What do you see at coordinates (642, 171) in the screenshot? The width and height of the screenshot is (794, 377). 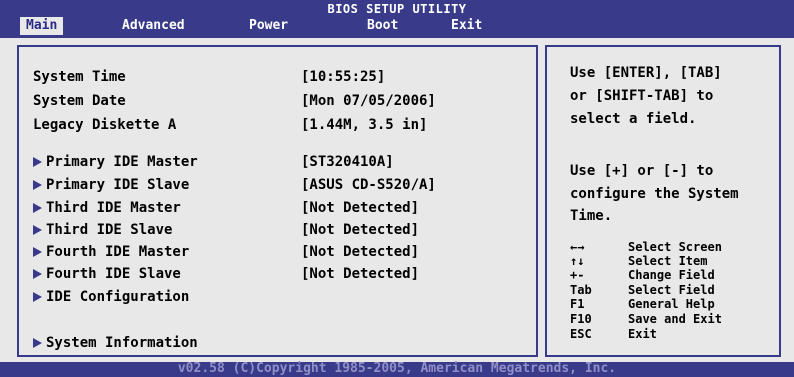 I see `help-text-line: Use [+] or [-] to` at bounding box center [642, 171].